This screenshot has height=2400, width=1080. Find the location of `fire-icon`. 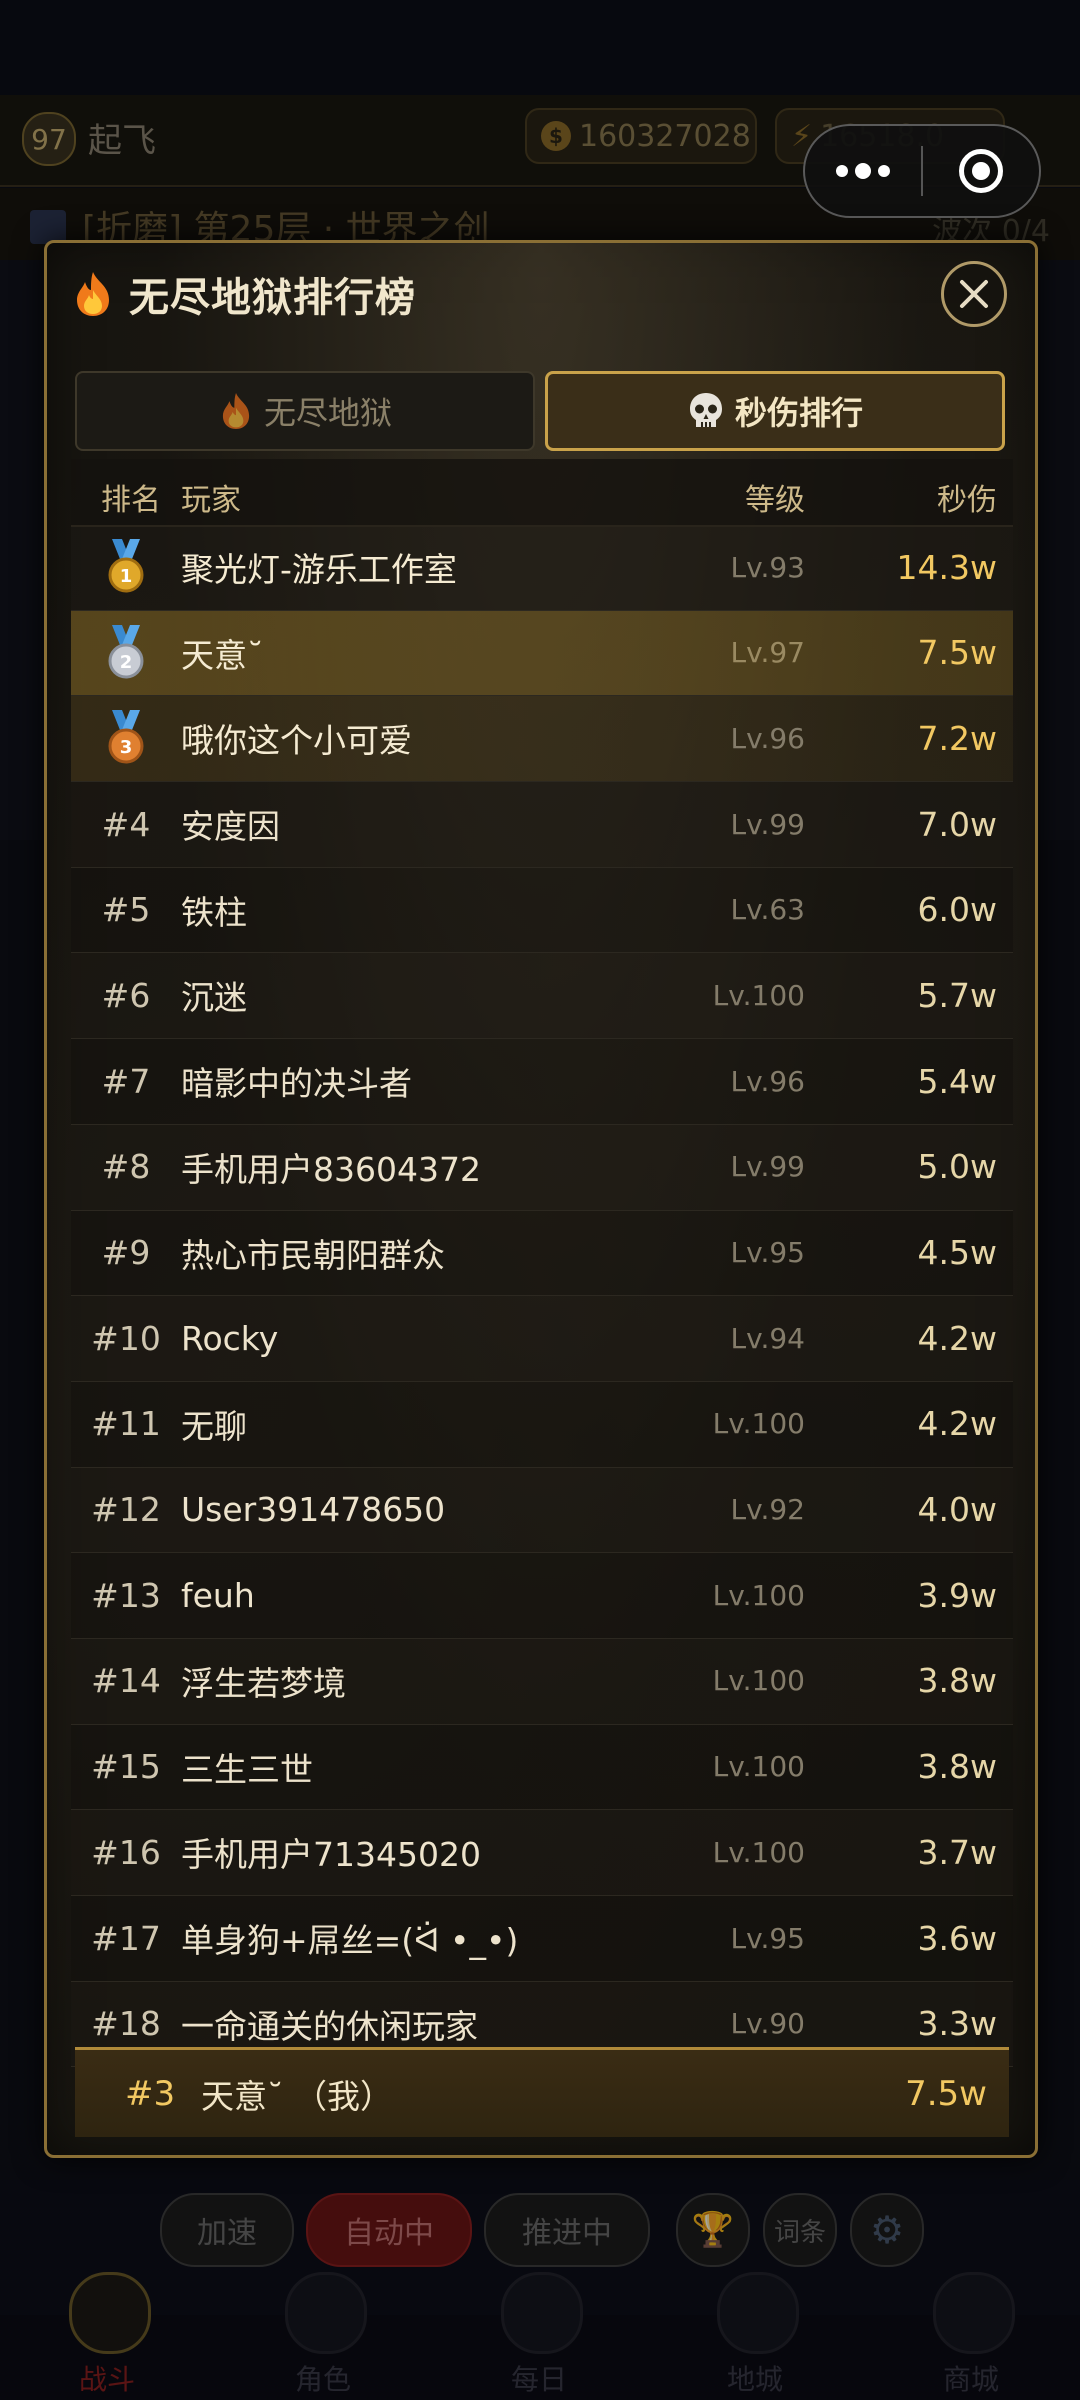

fire-icon is located at coordinates (93, 294).